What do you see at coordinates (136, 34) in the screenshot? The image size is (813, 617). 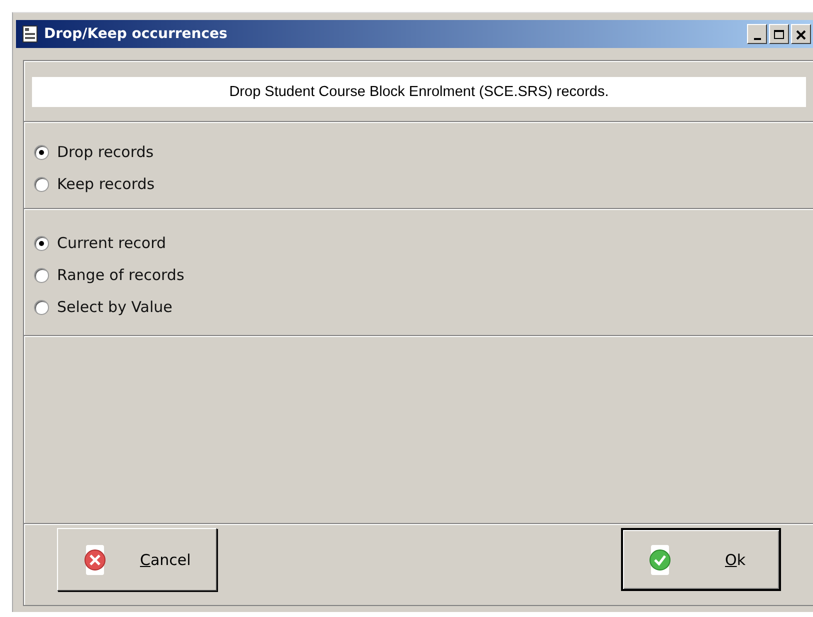 I see `window-title: Drop/Keep occurrences` at bounding box center [136, 34].